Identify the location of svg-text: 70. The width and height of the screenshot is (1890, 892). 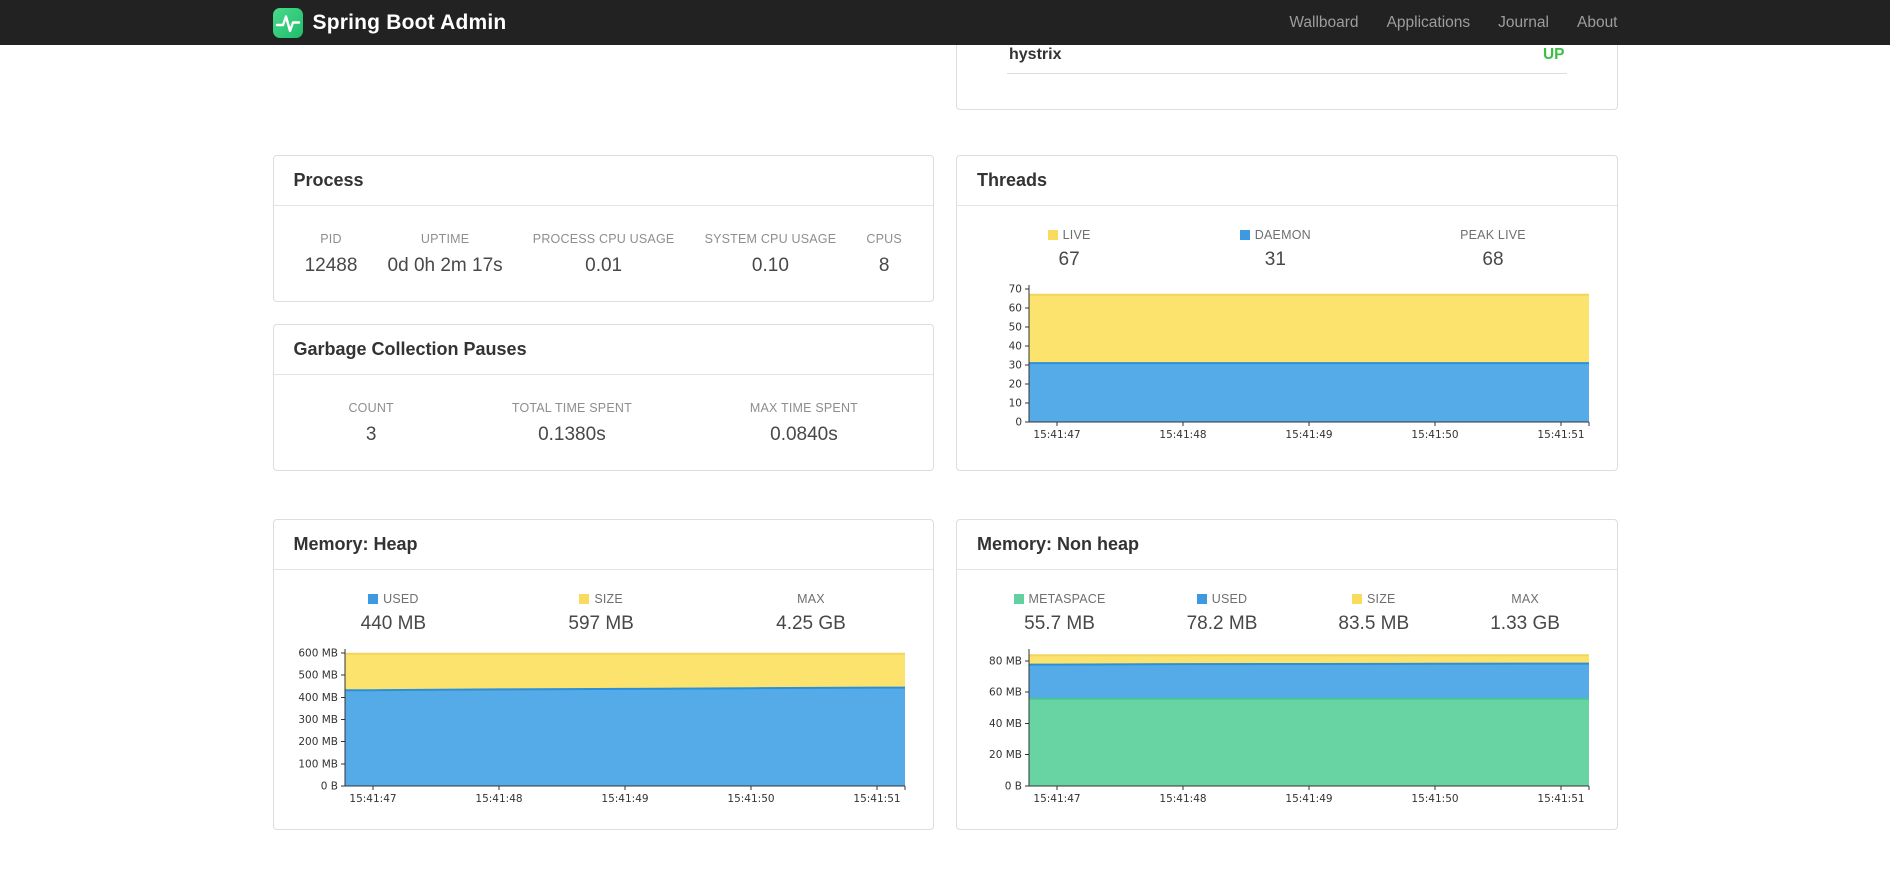
(1014, 290).